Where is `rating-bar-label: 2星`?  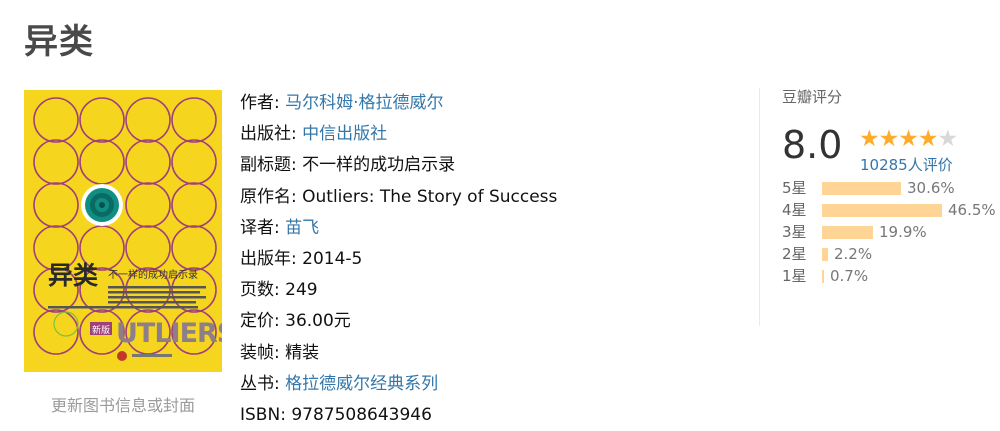
rating-bar-label: 2星 is located at coordinates (794, 254).